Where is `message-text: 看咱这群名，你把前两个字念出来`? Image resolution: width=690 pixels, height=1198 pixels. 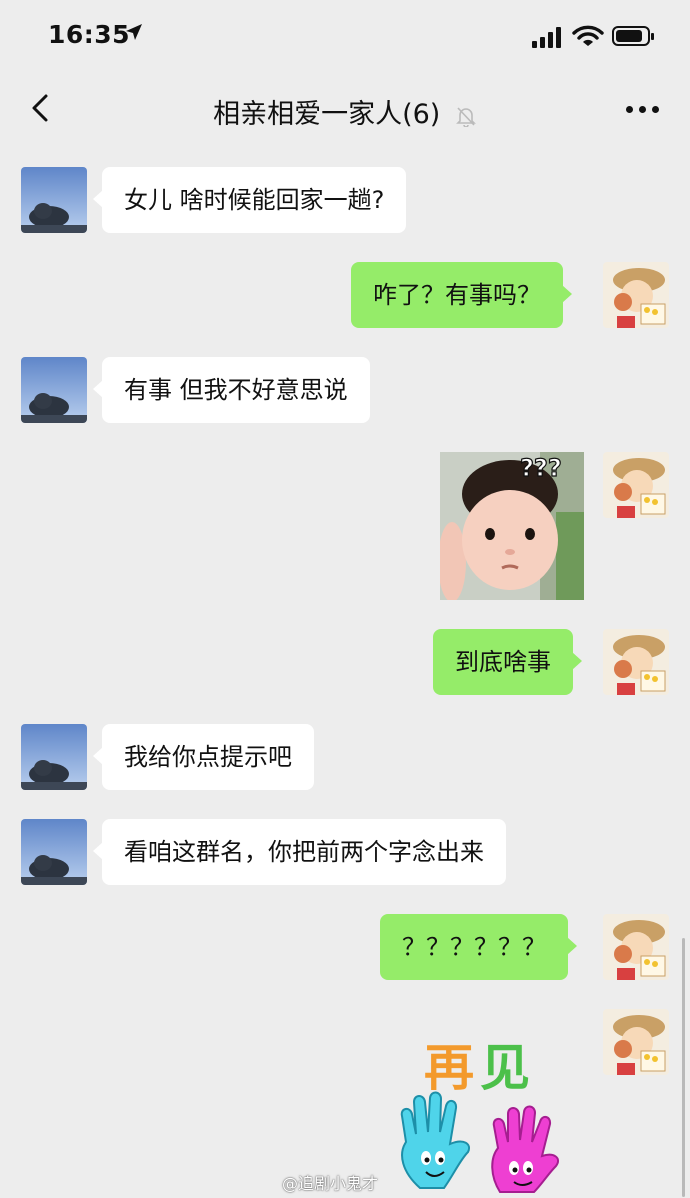 message-text: 看咱这群名，你把前两个字念出来 is located at coordinates (304, 852).